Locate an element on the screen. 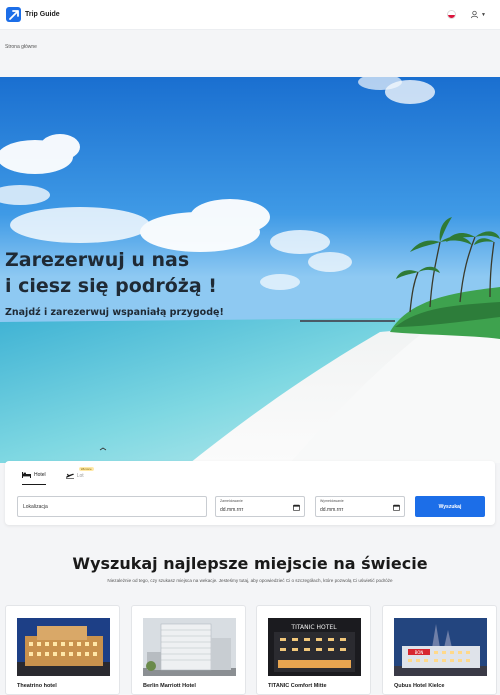  hero-title: Zarezerwuj u nas i ciesz się podróżą ! is located at coordinates (111, 273).